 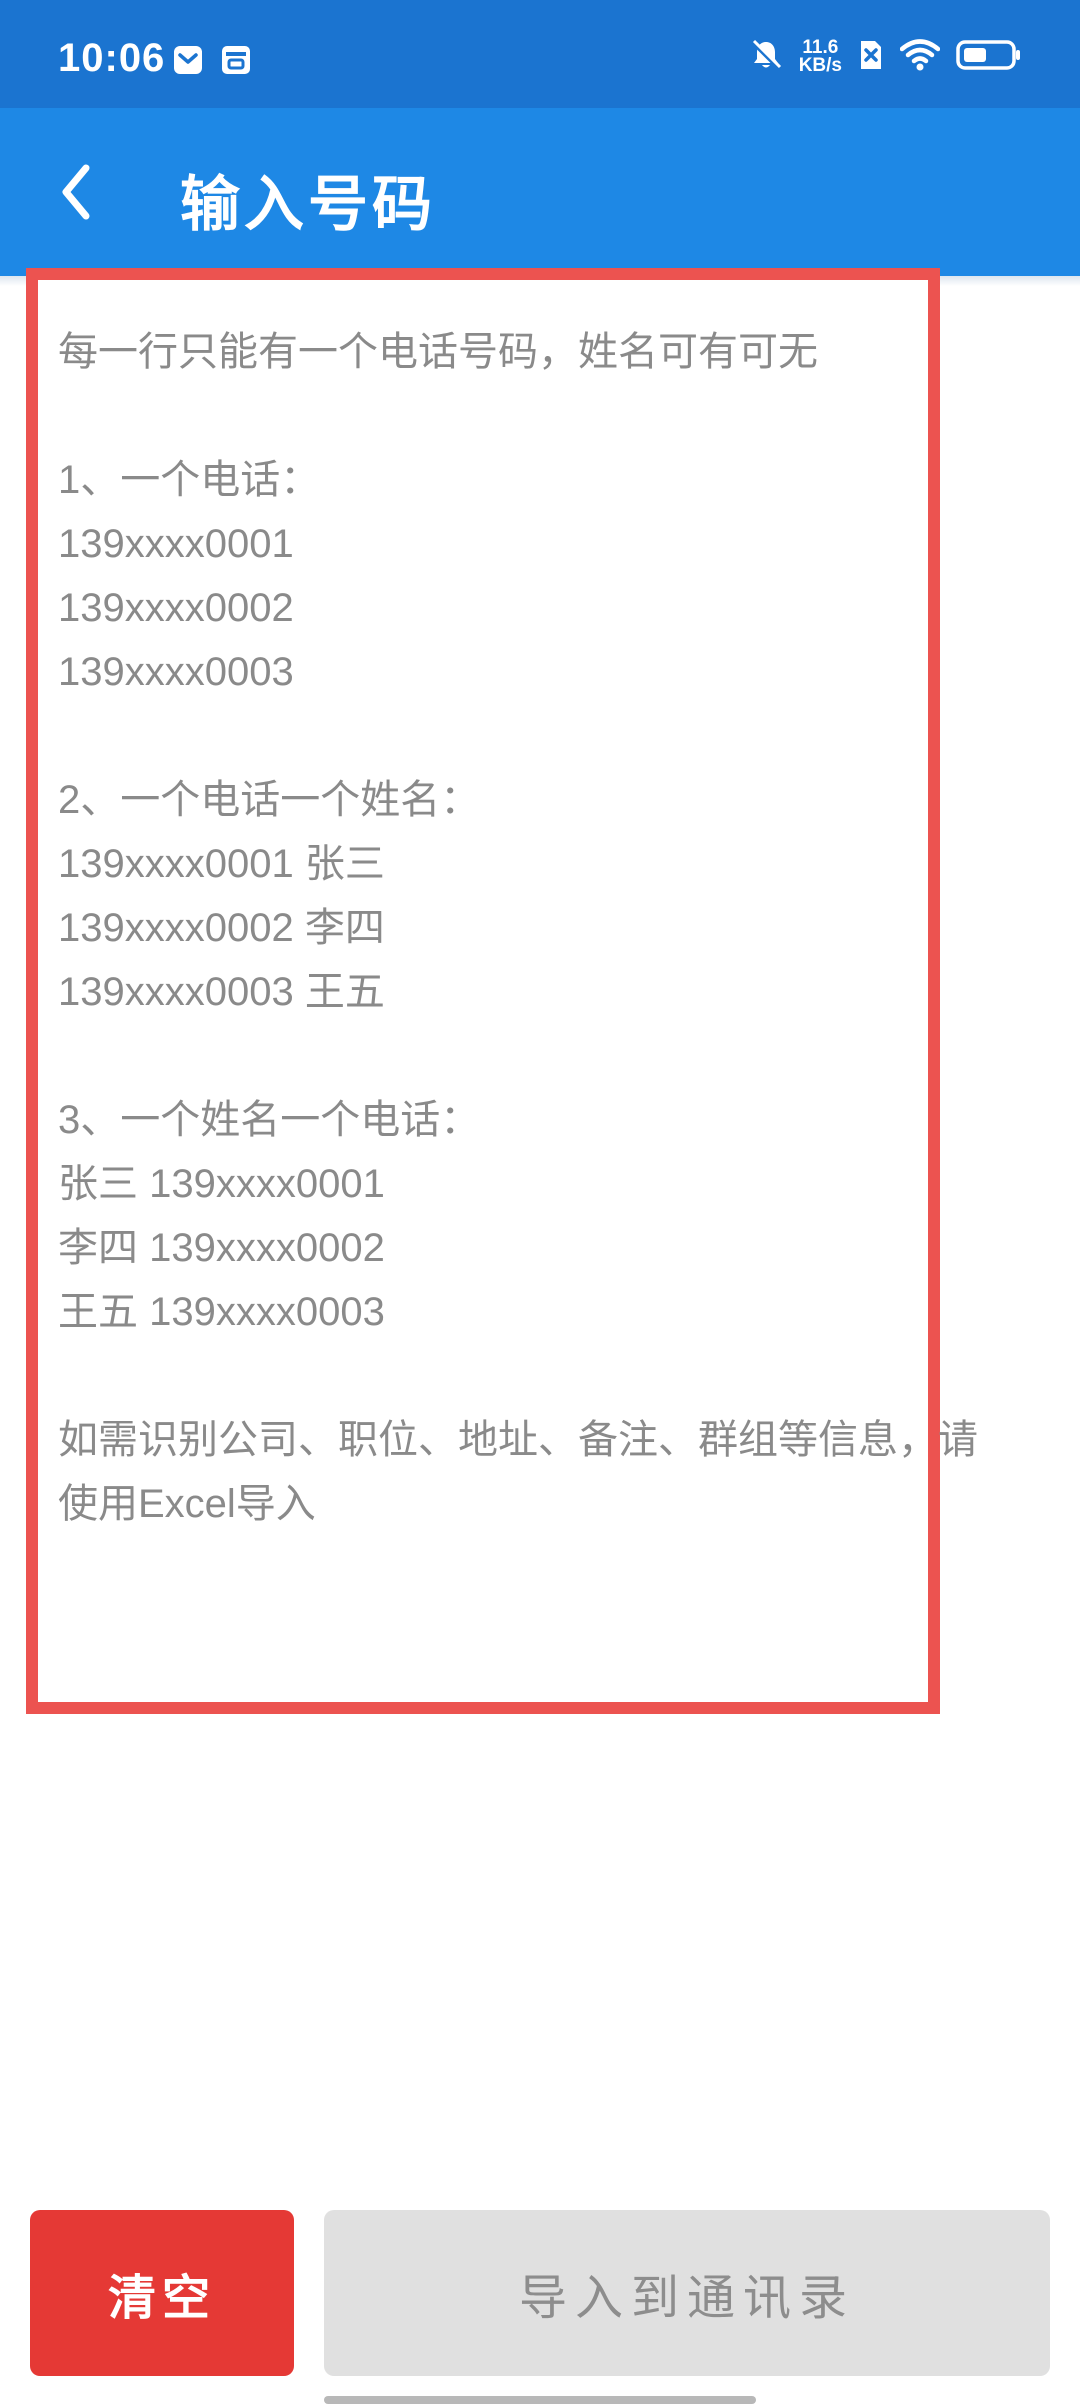 What do you see at coordinates (221, 1248) in the screenshot?
I see `input-line: 李四 139xxxx0002` at bounding box center [221, 1248].